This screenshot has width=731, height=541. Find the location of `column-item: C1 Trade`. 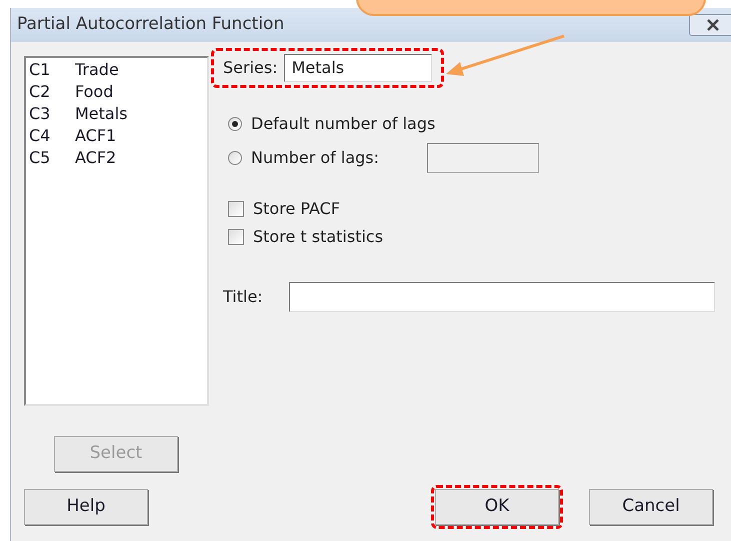

column-item: C1 Trade is located at coordinates (118, 70).